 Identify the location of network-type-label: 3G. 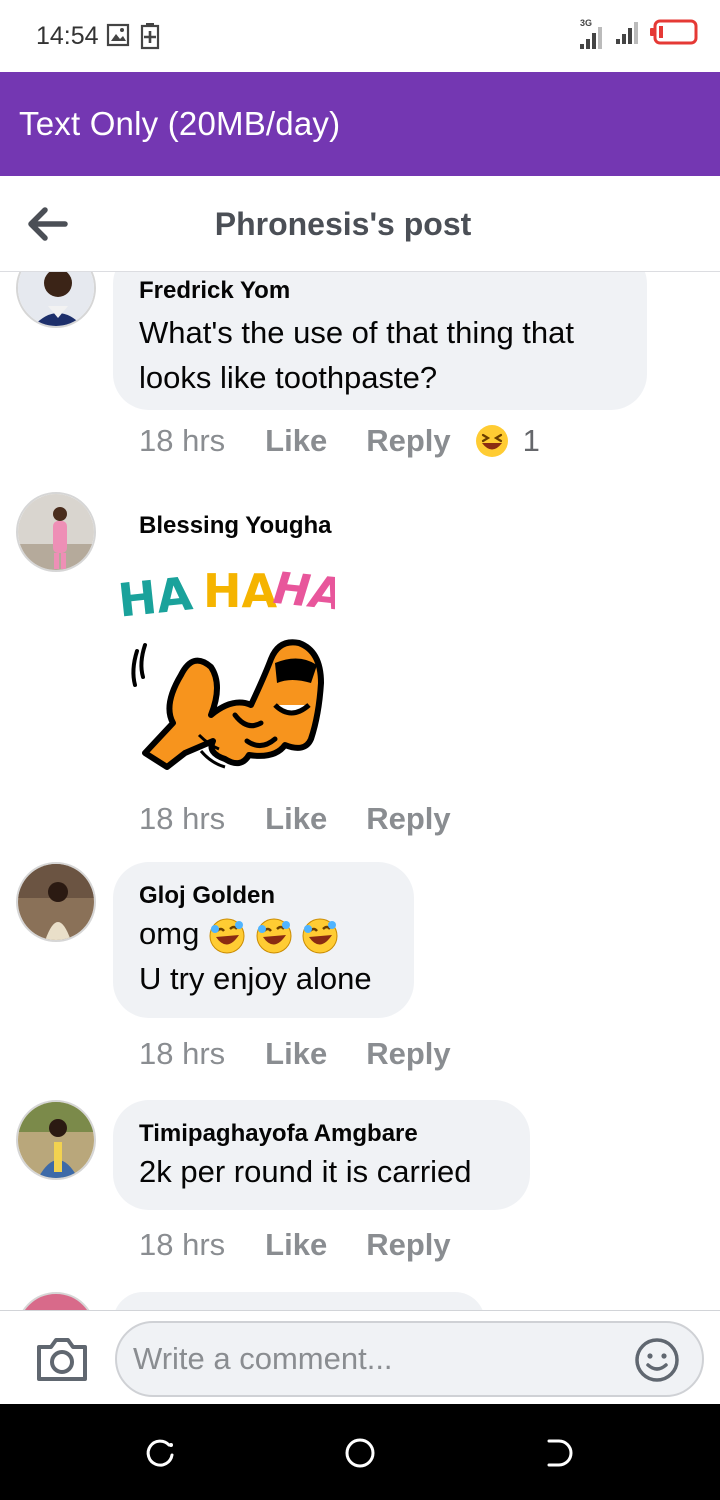
(586, 23).